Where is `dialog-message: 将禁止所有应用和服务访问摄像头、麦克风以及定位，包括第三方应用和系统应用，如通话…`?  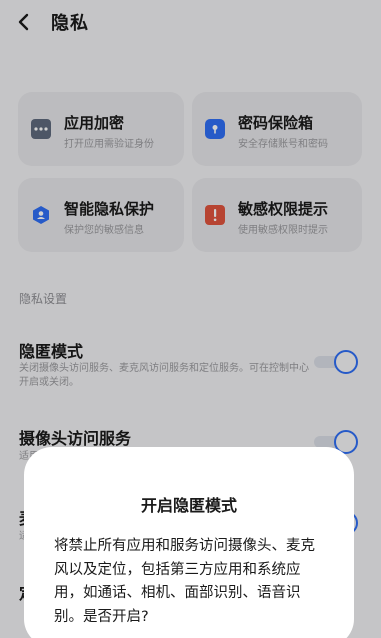
dialog-message: 将禁止所有应用和服务访问摄像头、麦克风以及定位，包括第三方应用和系统应用，如通话… is located at coordinates (184, 581).